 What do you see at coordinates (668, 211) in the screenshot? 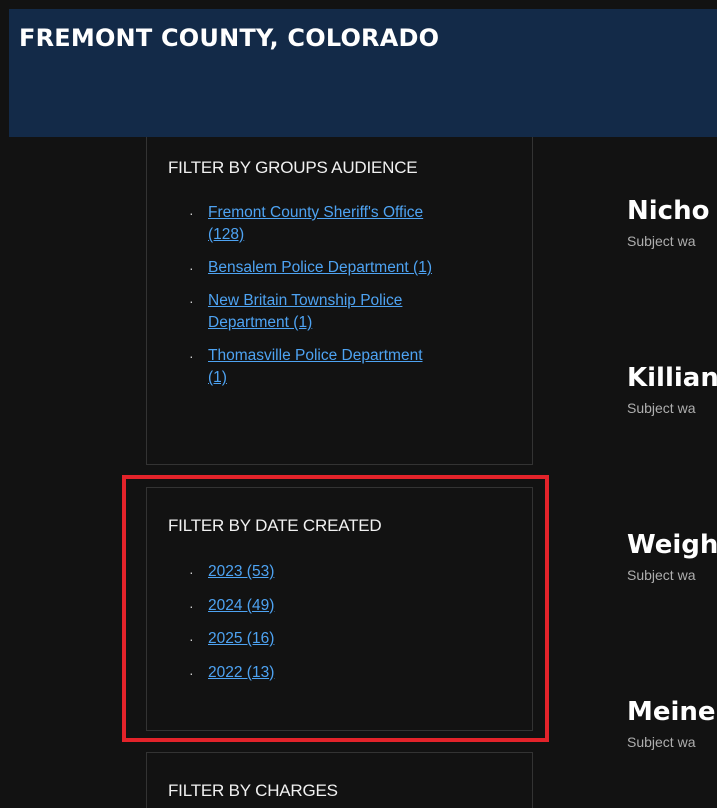
I see `result-name: Nicho` at bounding box center [668, 211].